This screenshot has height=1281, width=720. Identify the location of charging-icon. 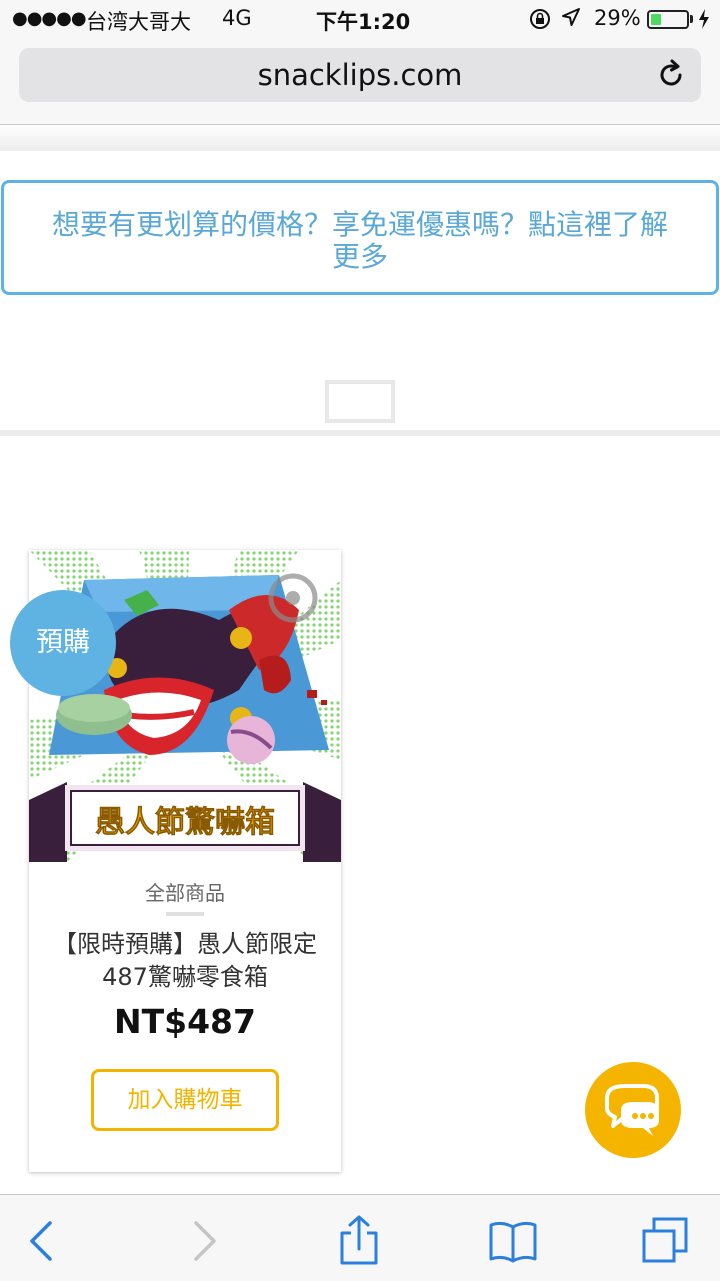
(704, 21).